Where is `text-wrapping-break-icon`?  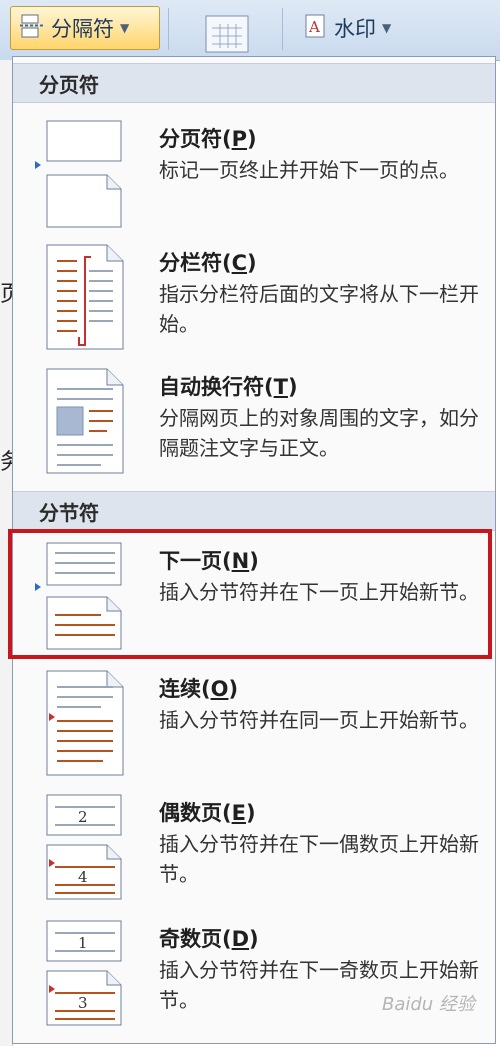
text-wrapping-break-icon is located at coordinates (81, 422).